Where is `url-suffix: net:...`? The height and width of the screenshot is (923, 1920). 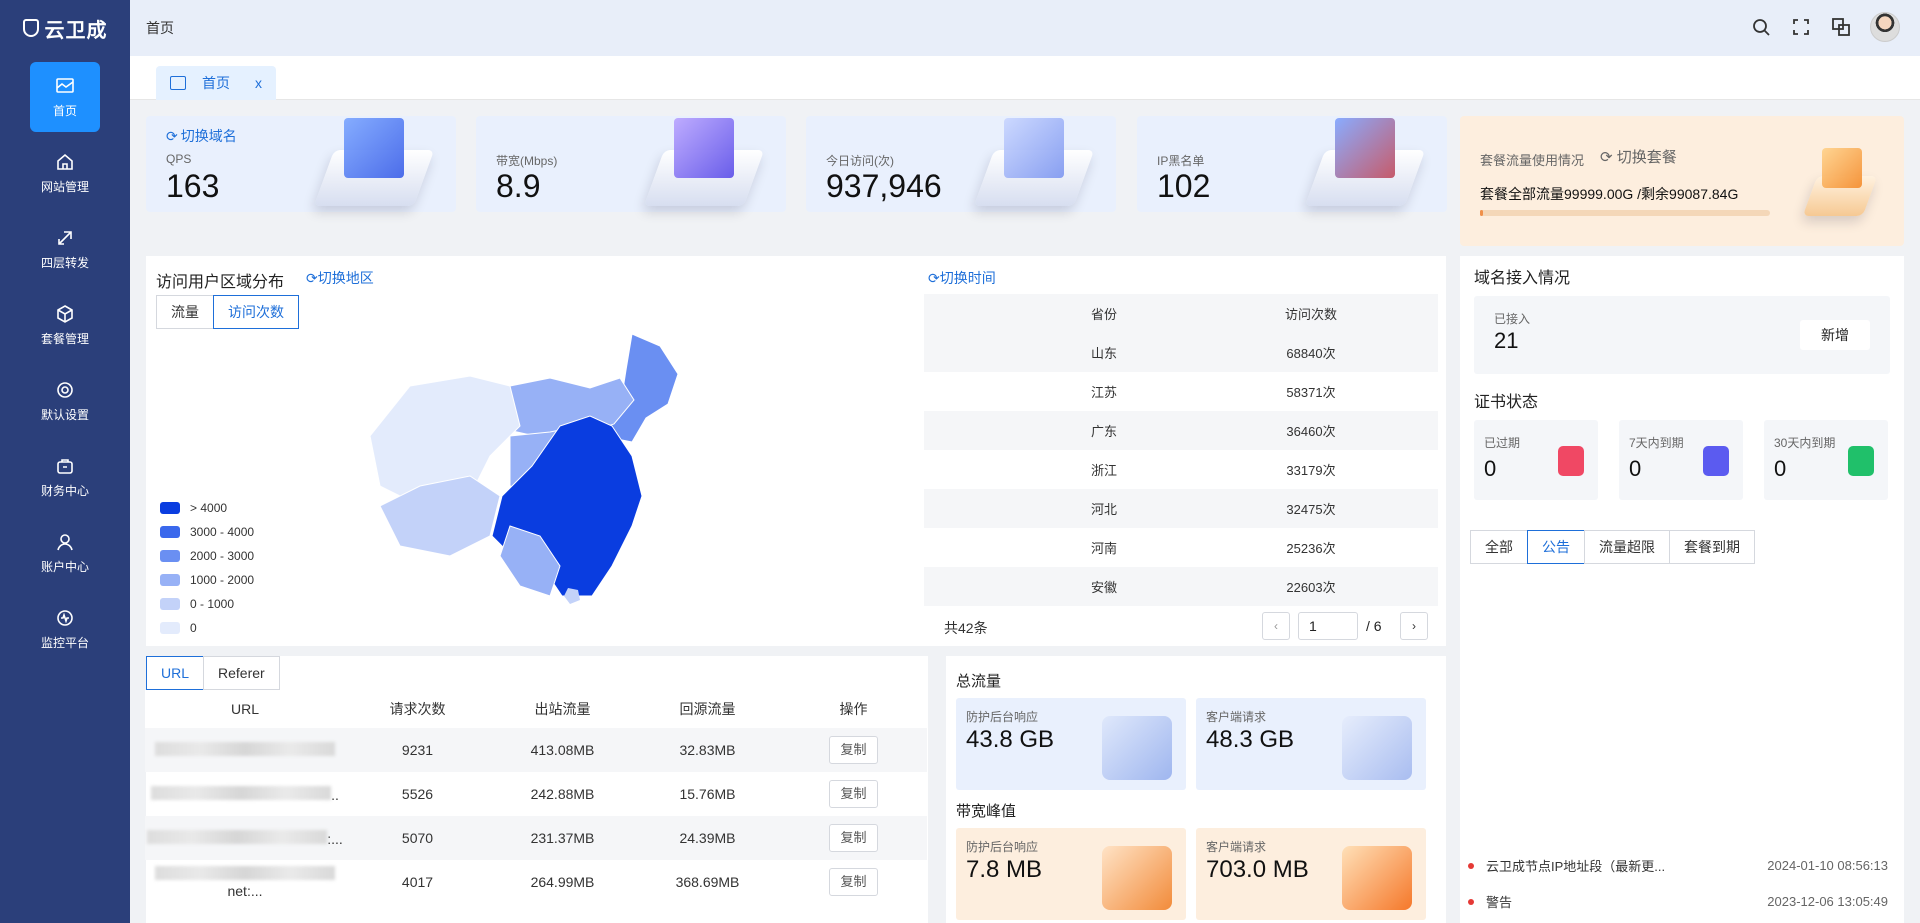
url-suffix: net:... is located at coordinates (245, 890).